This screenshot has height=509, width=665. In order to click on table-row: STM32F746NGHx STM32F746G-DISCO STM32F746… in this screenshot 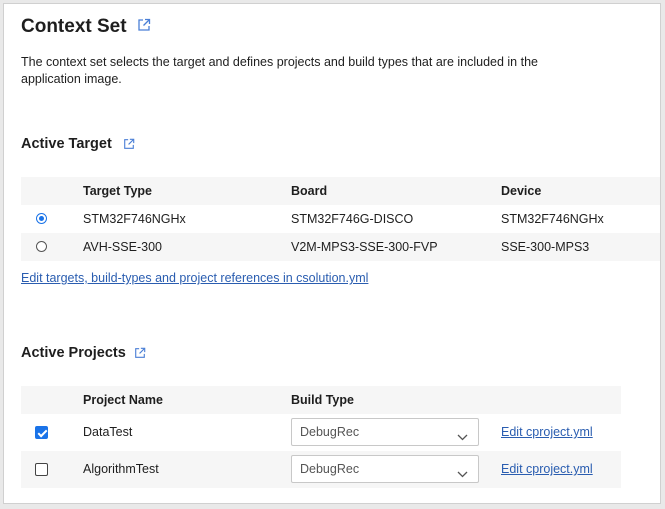, I will do `click(340, 219)`.